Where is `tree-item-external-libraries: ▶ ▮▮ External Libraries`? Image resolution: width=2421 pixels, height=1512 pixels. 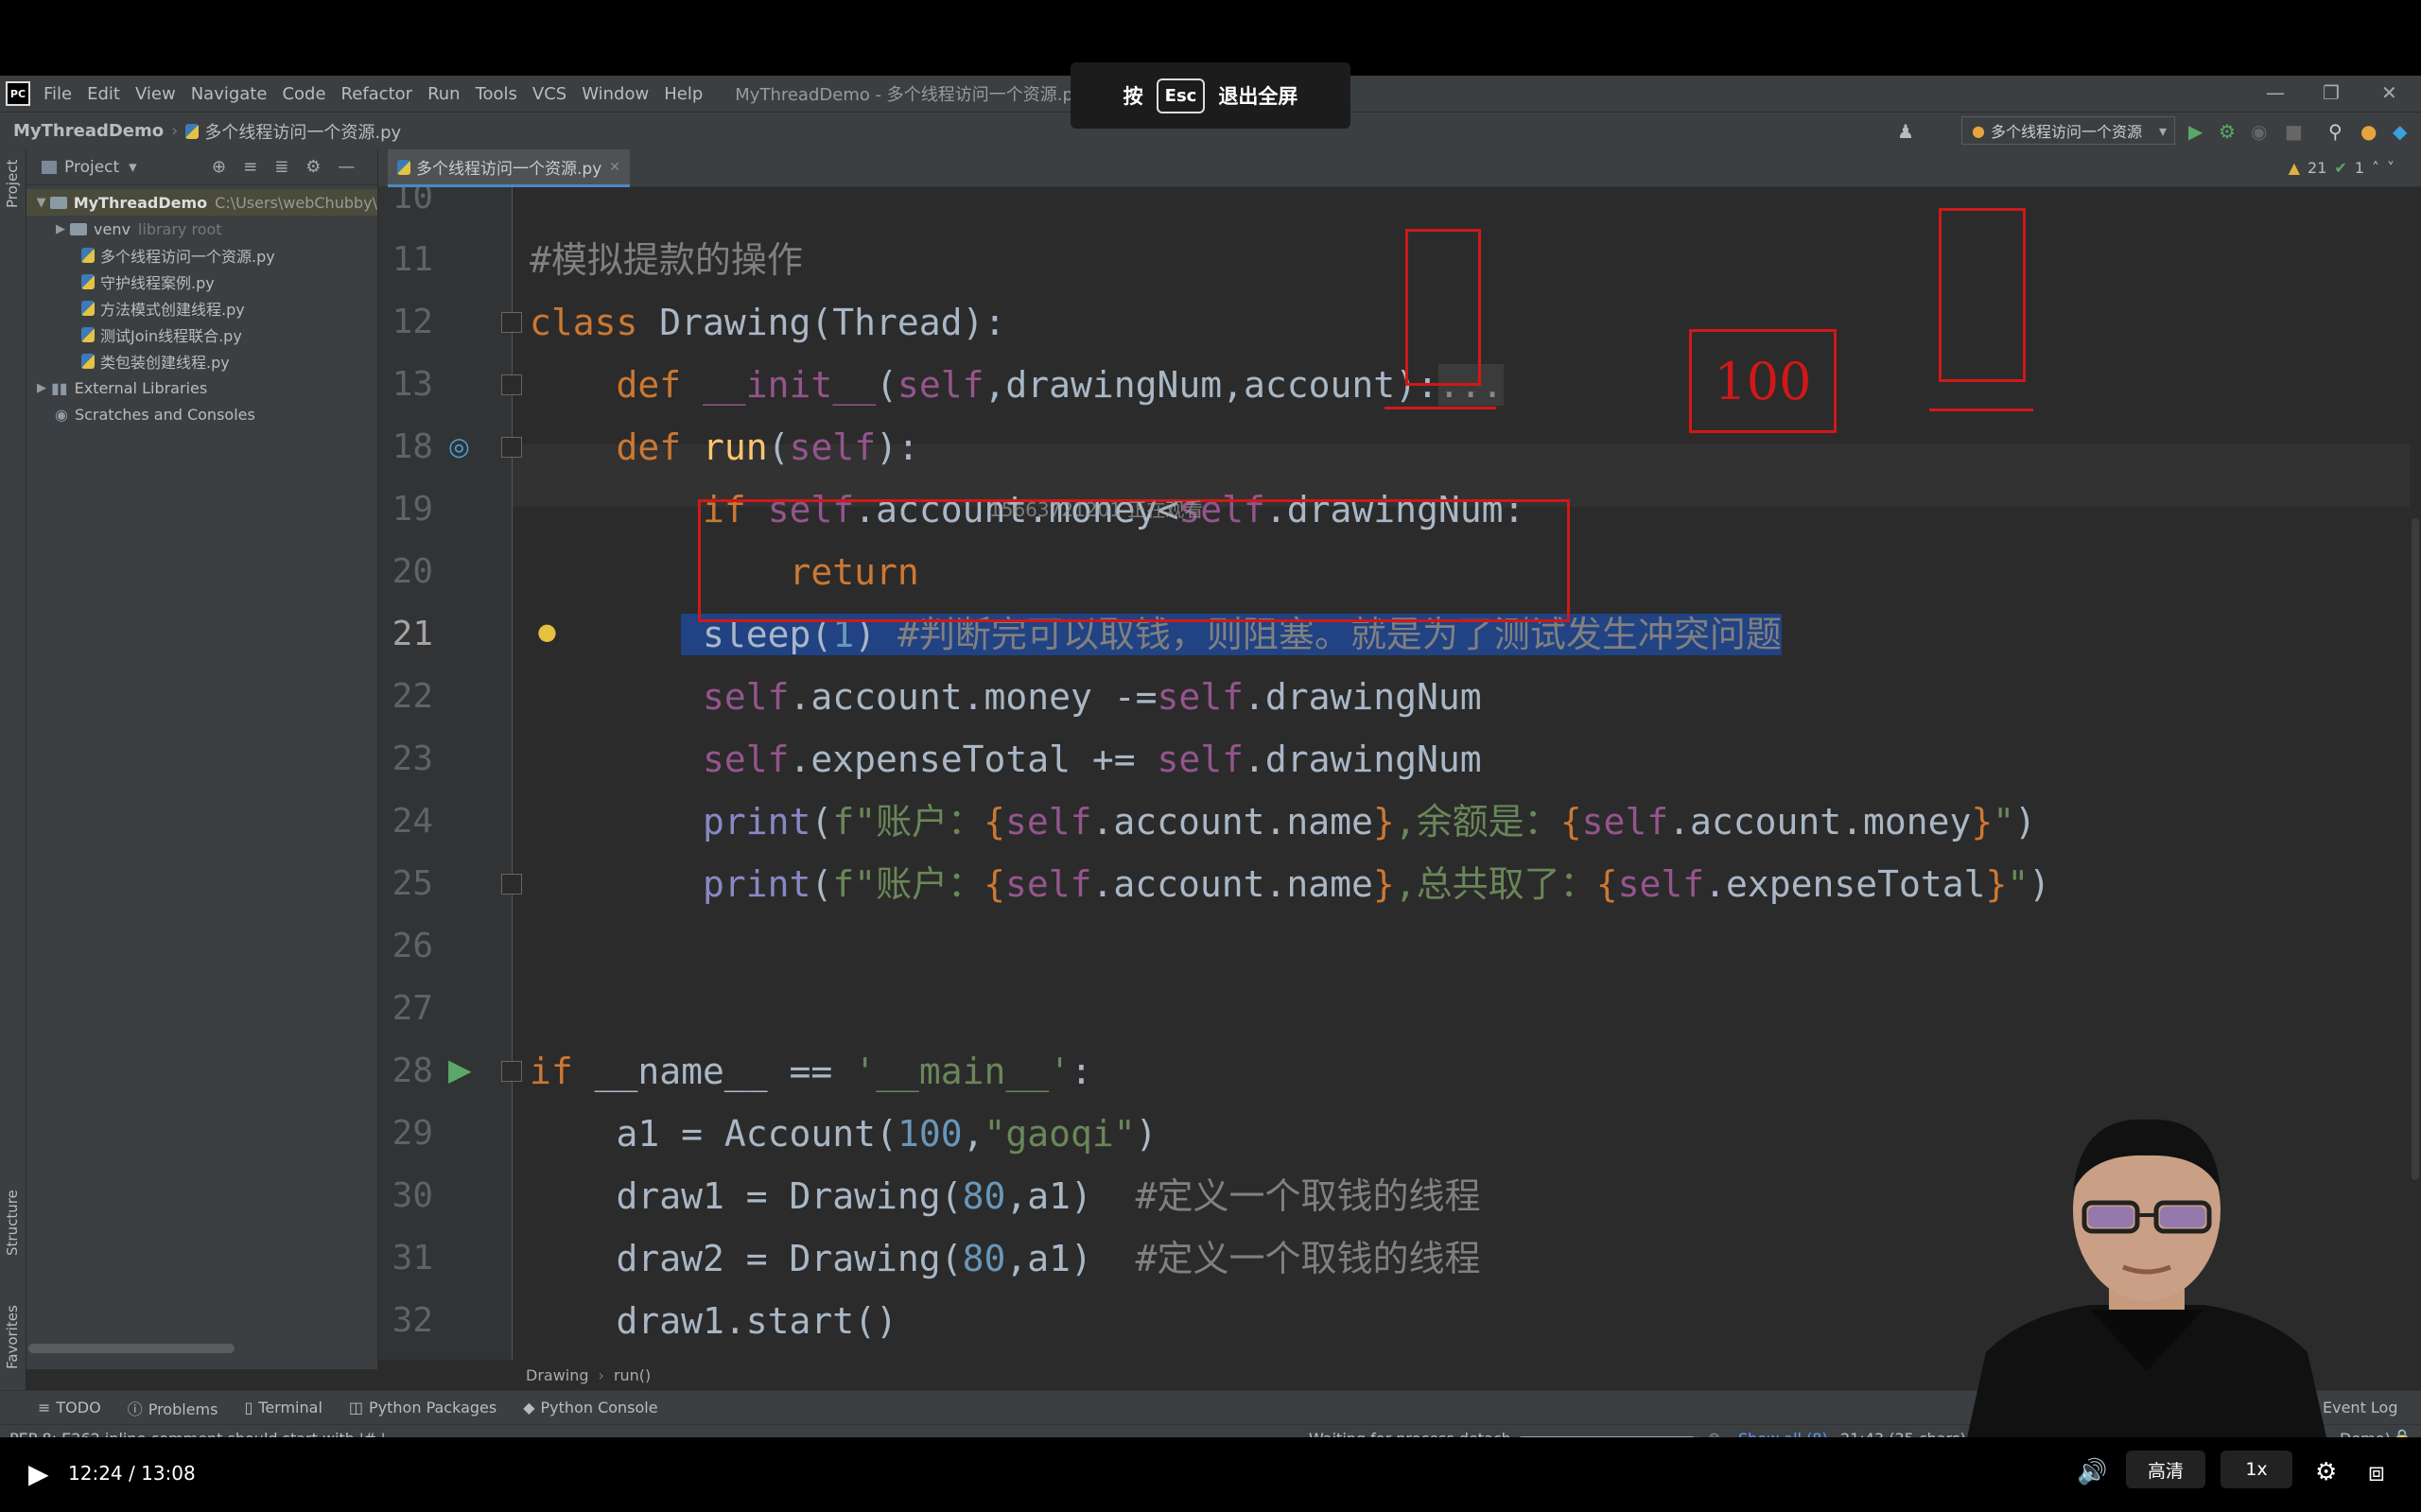 tree-item-external-libraries: ▶ ▮▮ External Libraries is located at coordinates (201, 387).